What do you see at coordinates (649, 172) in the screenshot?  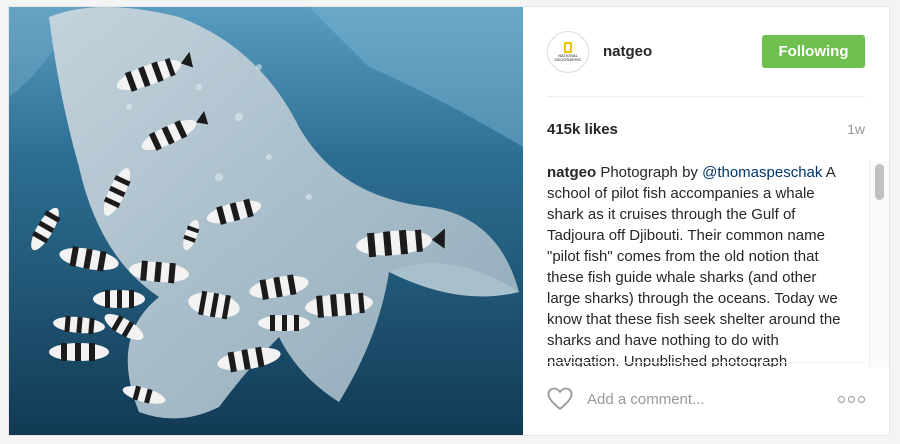 I see `caption-text-start: Photograph by` at bounding box center [649, 172].